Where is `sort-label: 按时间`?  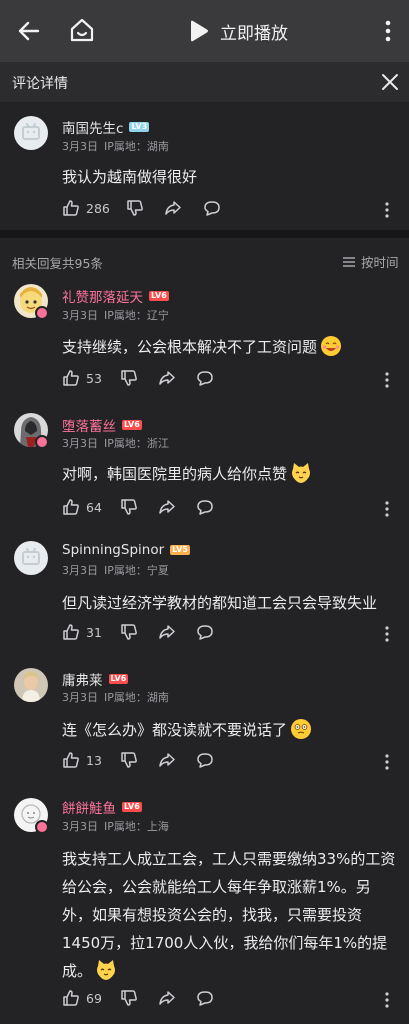 sort-label: 按时间 is located at coordinates (380, 262).